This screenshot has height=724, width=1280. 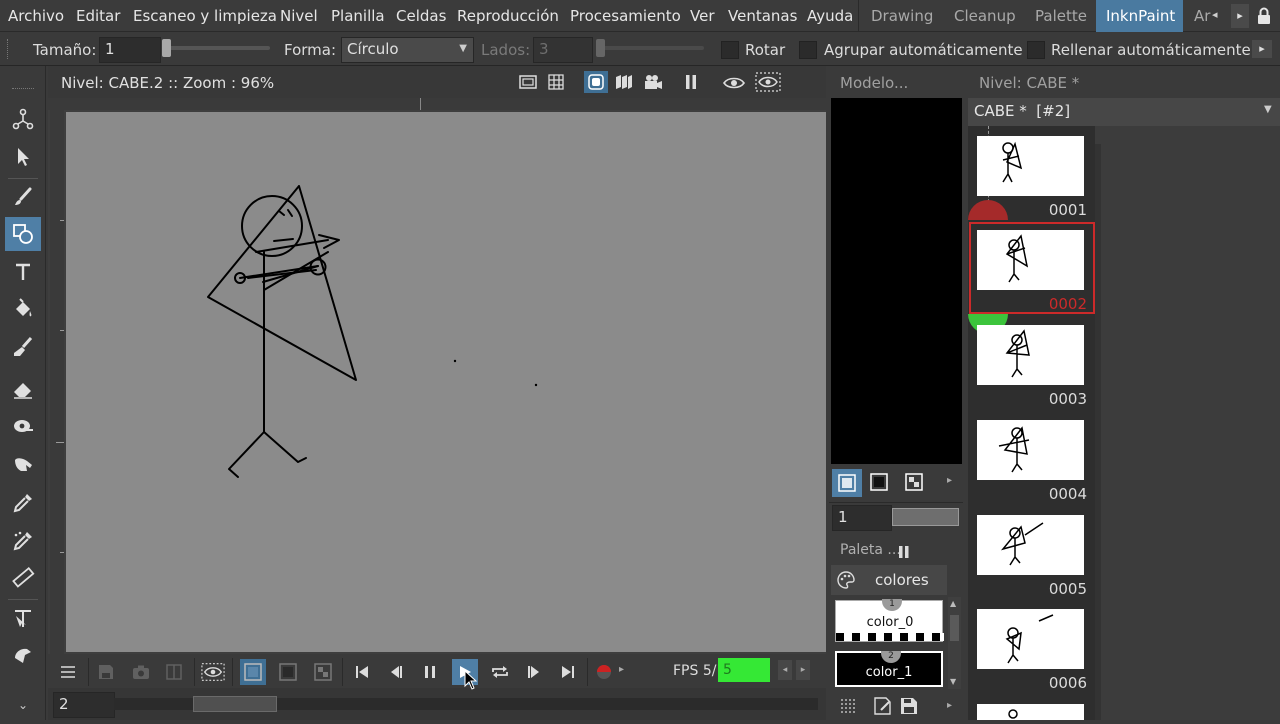 I want to click on size-slider-knob, so click(x=166, y=48).